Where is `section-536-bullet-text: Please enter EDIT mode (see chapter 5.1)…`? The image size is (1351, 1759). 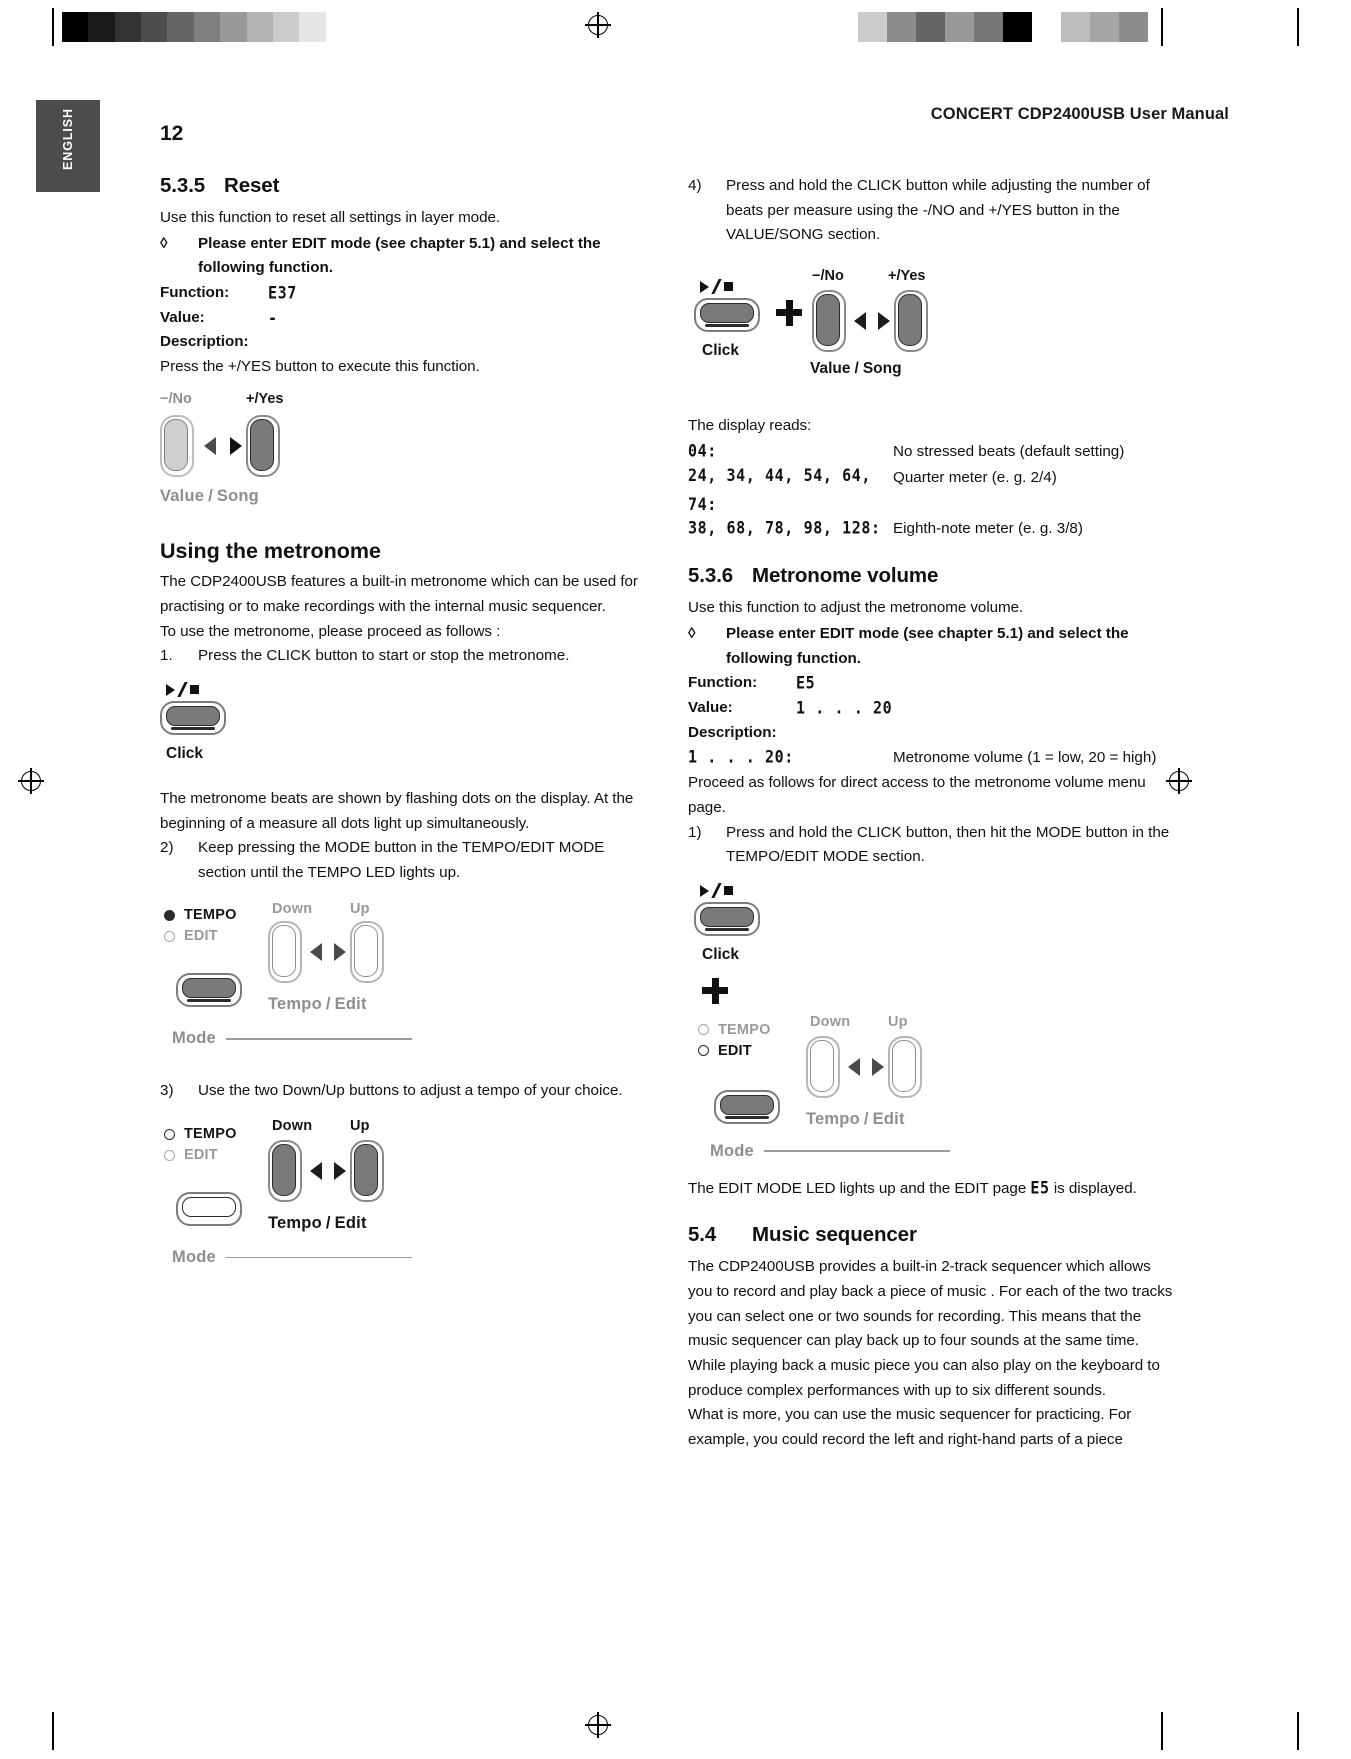 section-536-bullet-text: Please enter EDIT mode (see chapter 5.1)… is located at coordinates (927, 646).